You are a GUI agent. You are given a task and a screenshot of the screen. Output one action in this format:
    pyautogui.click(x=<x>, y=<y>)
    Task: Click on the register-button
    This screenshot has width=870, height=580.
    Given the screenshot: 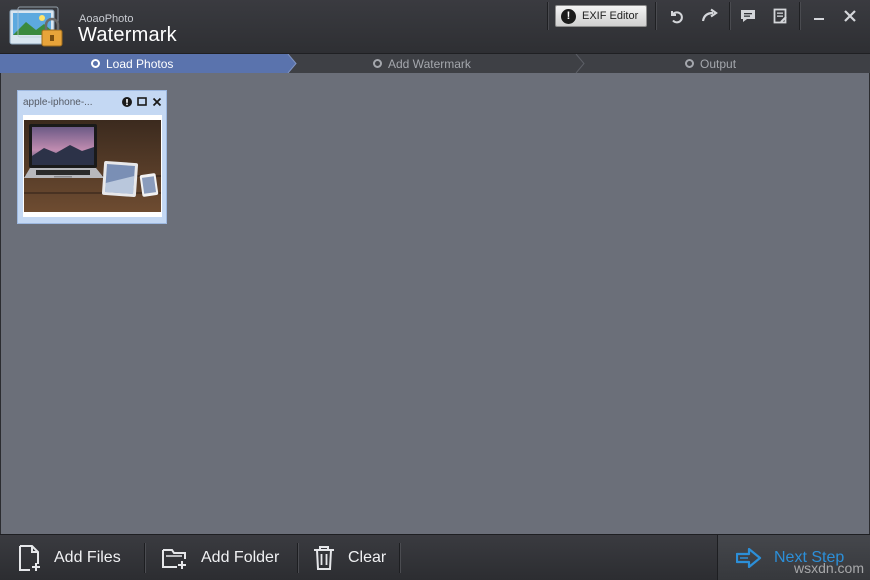 What is the action you would take?
    pyautogui.click(x=780, y=16)
    